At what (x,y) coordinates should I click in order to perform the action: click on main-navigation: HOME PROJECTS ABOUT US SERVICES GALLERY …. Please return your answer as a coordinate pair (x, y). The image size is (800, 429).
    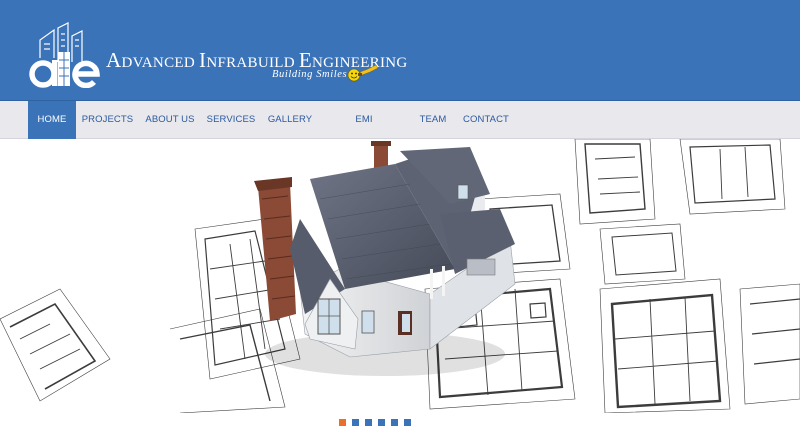
    Looking at the image, I should click on (400, 132).